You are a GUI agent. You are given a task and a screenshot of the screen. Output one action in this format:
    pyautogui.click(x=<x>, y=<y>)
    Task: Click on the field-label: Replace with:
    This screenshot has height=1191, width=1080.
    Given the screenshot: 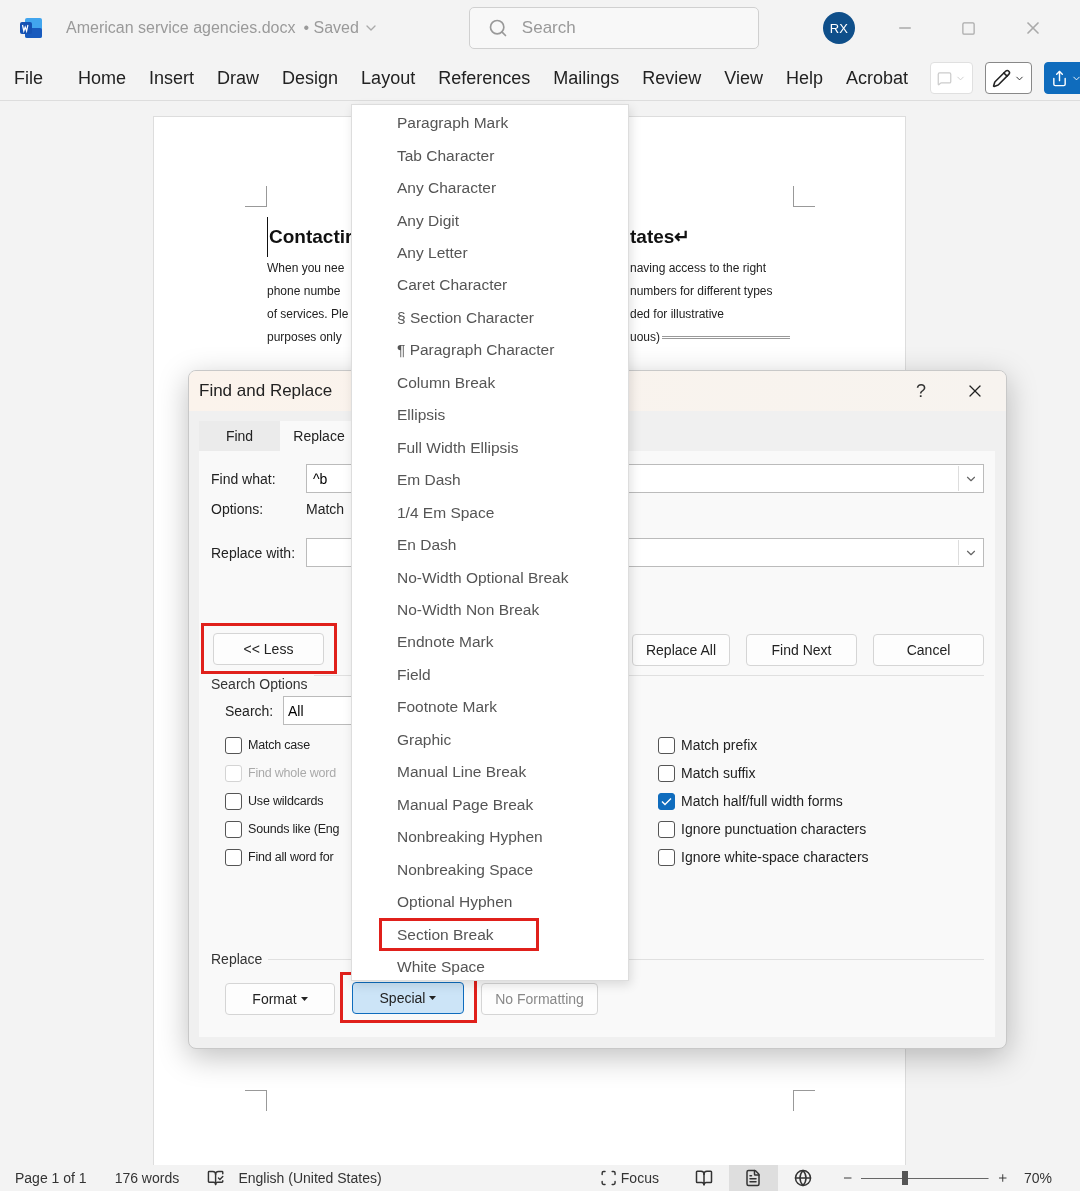 What is the action you would take?
    pyautogui.click(x=254, y=552)
    